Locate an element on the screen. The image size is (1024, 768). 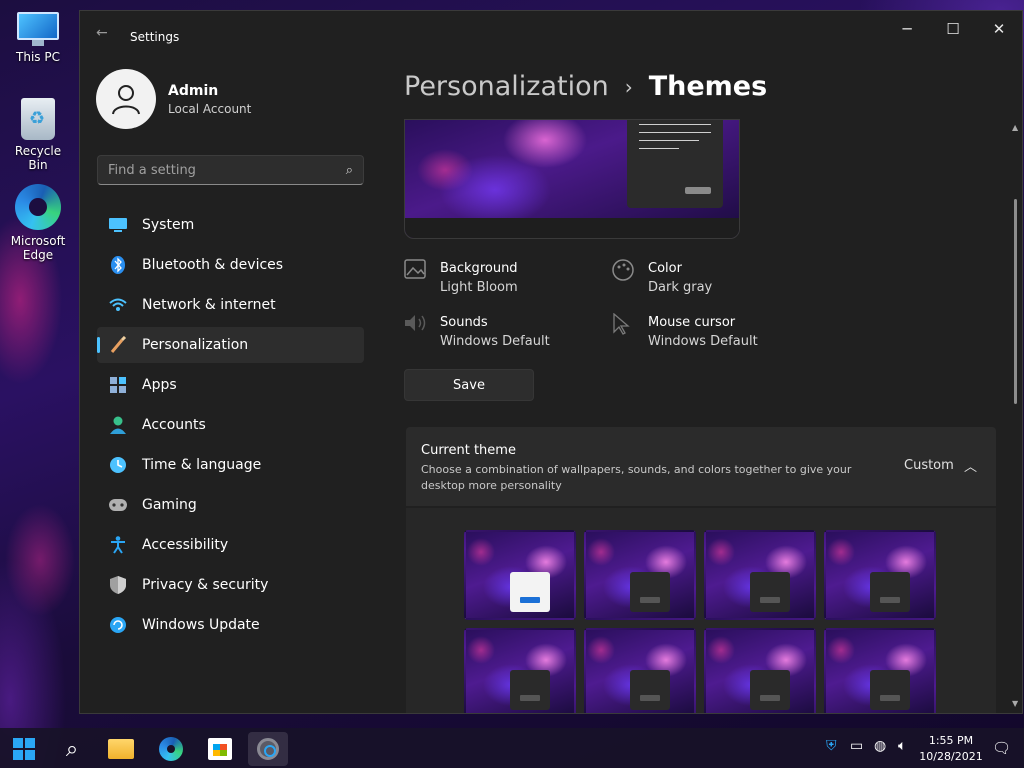
battery-icon: ▭ is located at coordinates (856, 746).